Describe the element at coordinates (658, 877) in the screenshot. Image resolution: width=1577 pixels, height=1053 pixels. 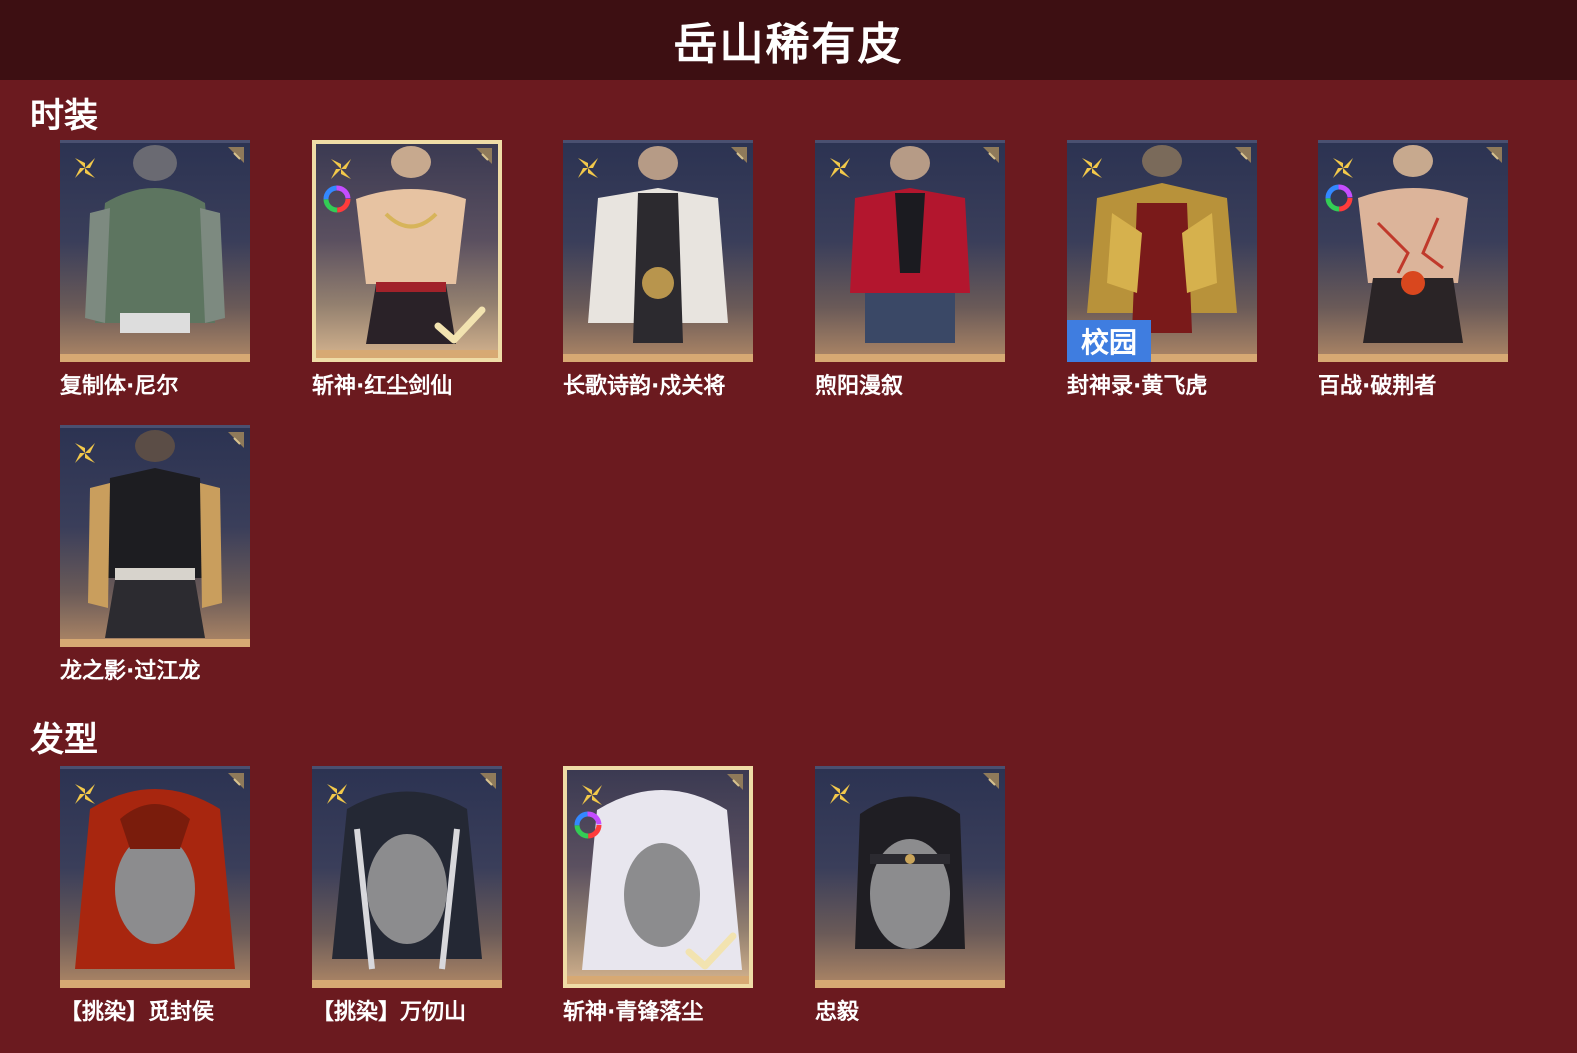
I see `hair-tile-selected` at that location.